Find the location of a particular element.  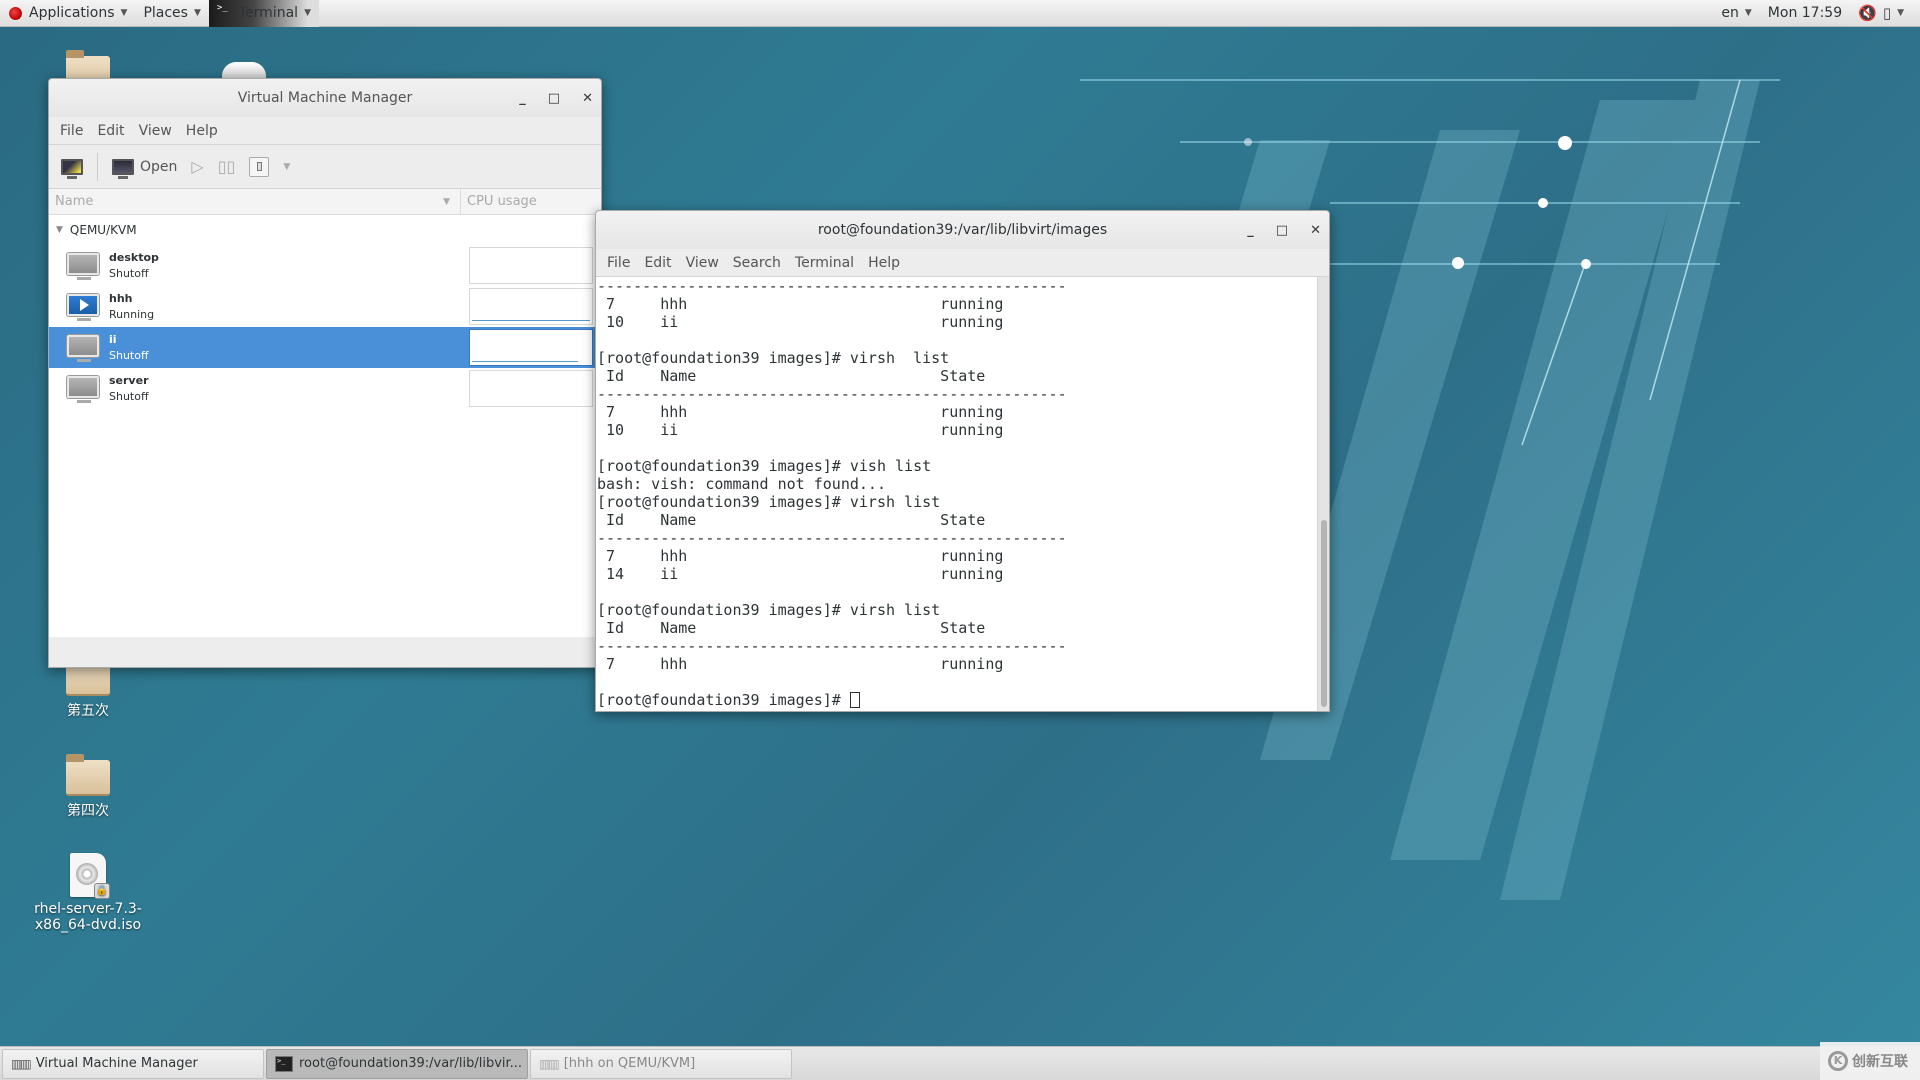

clock-label: Mon 17:59 is located at coordinates (1805, 13).